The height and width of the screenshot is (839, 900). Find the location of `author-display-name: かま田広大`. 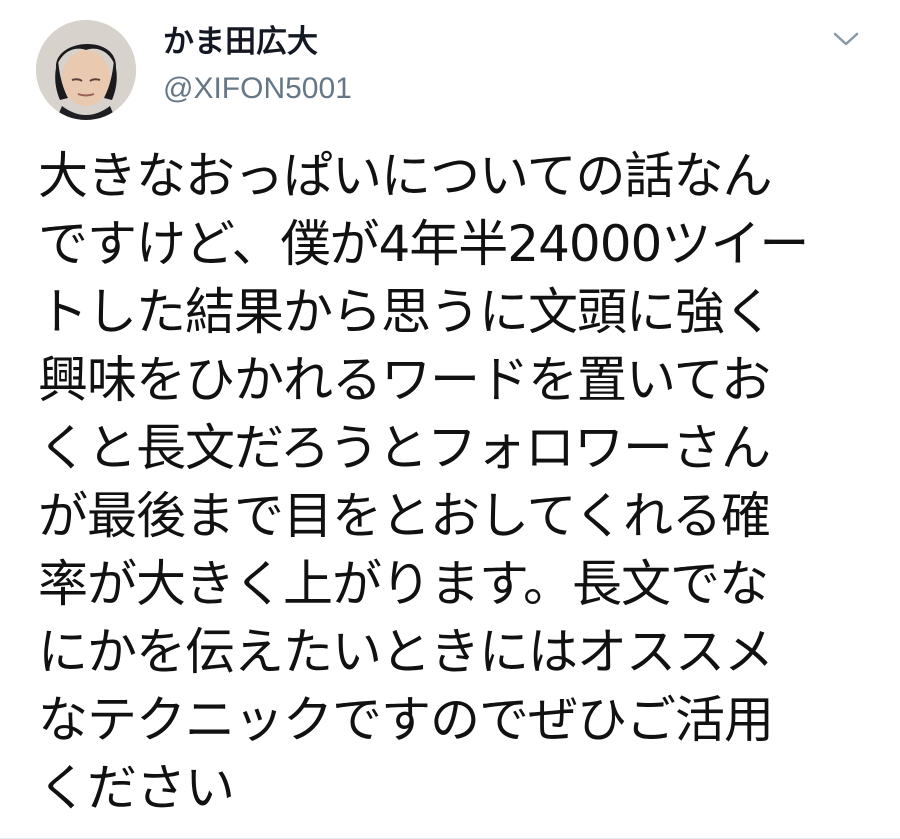

author-display-name: かま田広大 is located at coordinates (240, 42).